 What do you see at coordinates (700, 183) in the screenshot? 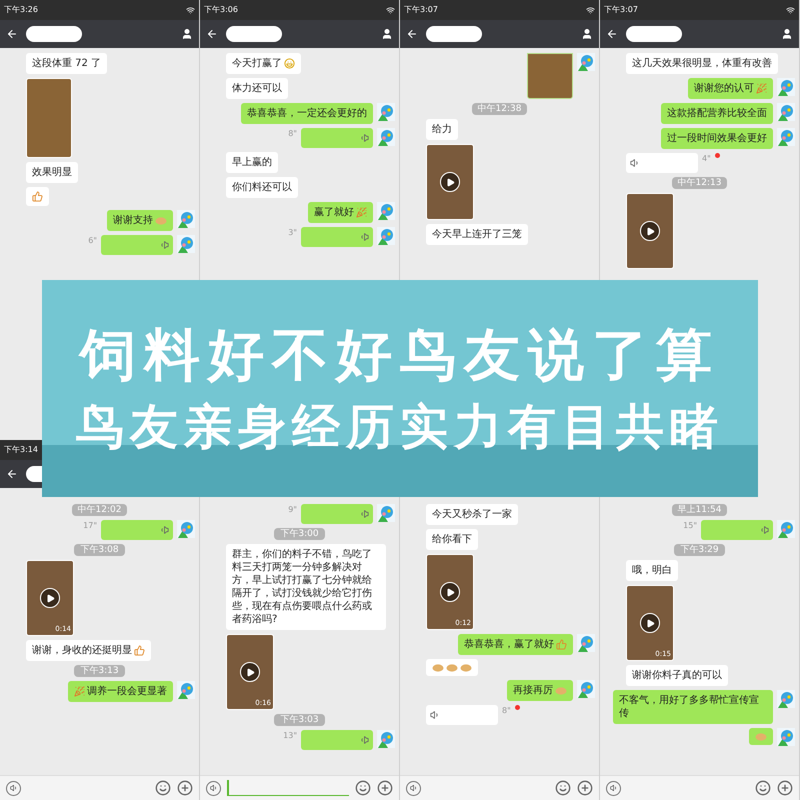
I see `timestamp: 中午12:13` at bounding box center [700, 183].